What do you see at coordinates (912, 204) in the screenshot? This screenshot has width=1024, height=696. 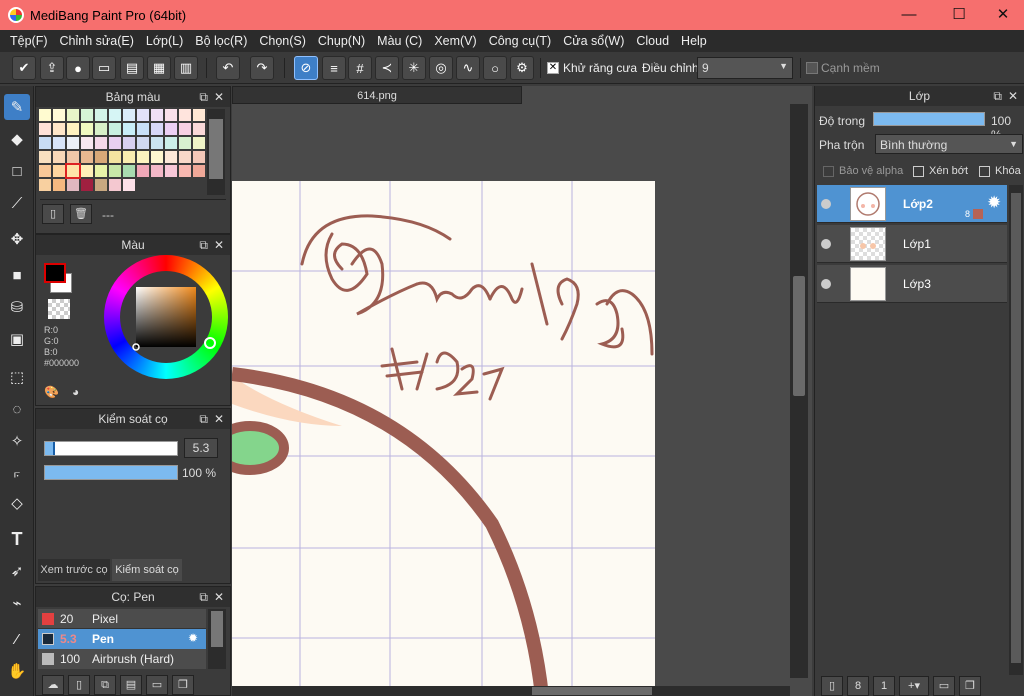 I see `layer-row-lop2: Lớp2 8 ✹` at bounding box center [912, 204].